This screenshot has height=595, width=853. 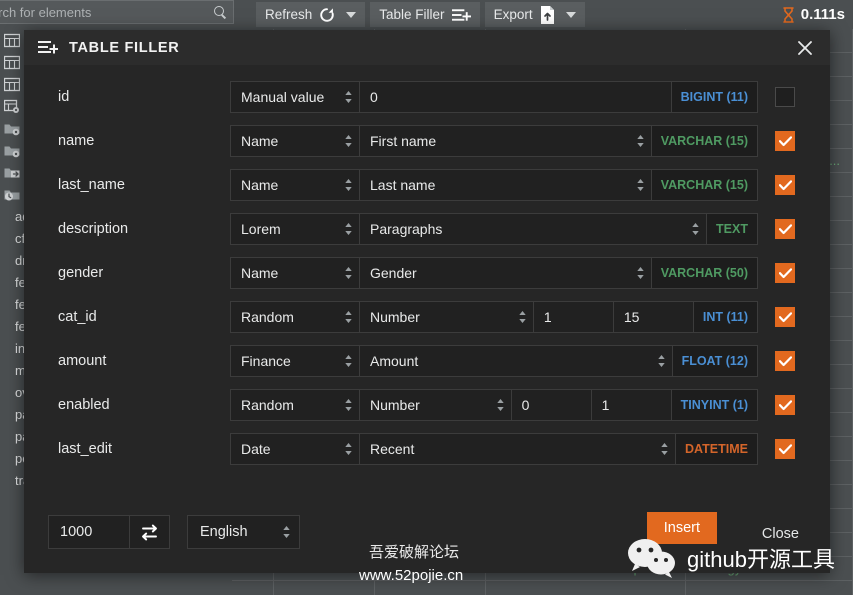 What do you see at coordinates (150, 532) in the screenshot?
I see `shuffle-button` at bounding box center [150, 532].